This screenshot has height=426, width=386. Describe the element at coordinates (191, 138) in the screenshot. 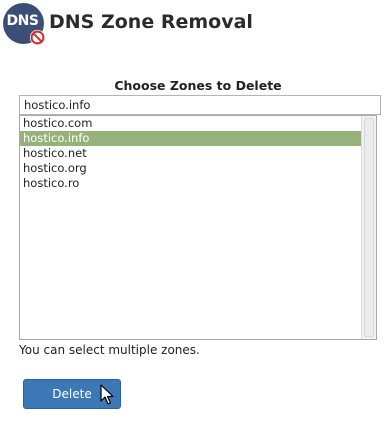

I see `list-item: hostico.info` at that location.